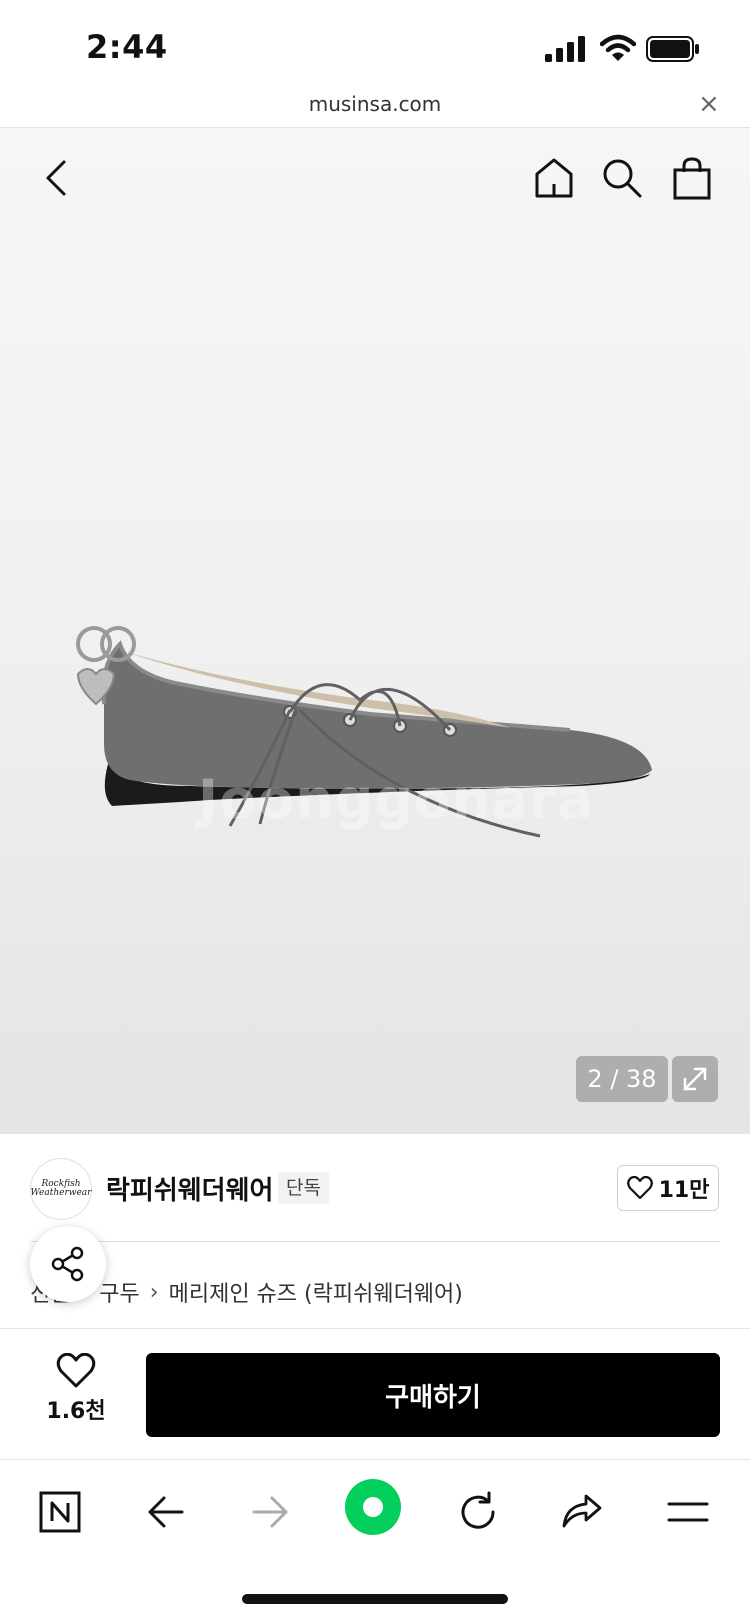 The image size is (750, 1623). I want to click on share-button, so click(68, 1264).